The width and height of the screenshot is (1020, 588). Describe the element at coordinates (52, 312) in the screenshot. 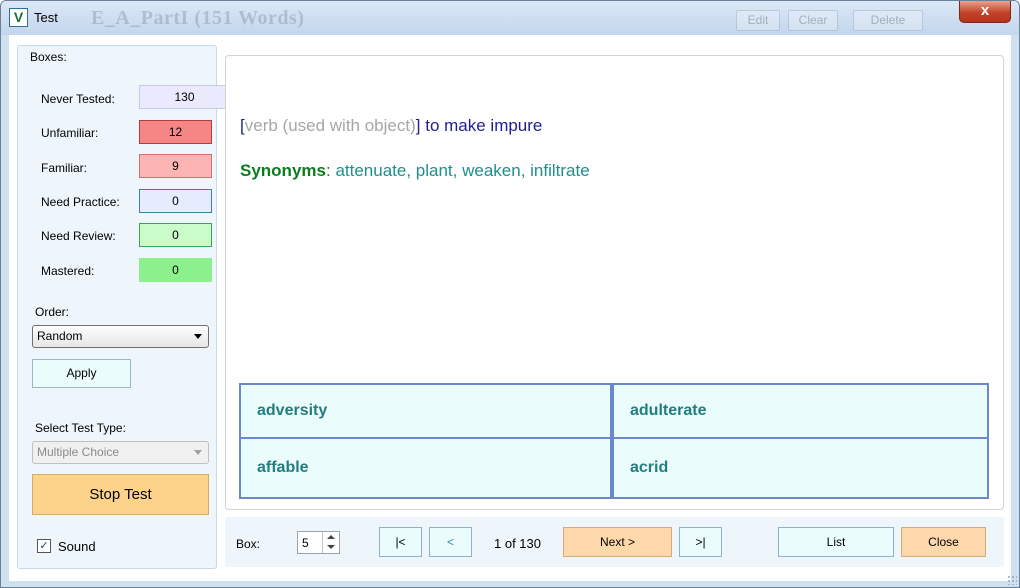

I see `order-label: Order:` at that location.